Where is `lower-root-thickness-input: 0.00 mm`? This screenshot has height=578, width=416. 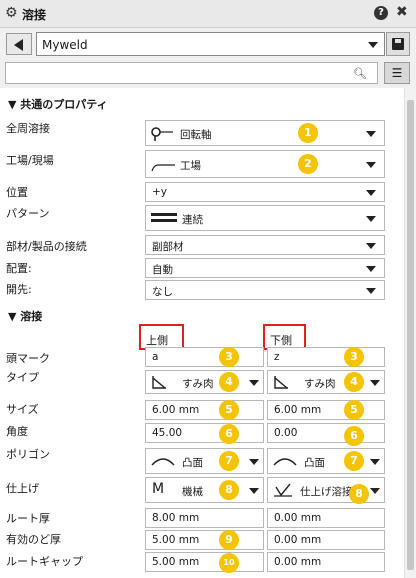
lower-root-thickness-input: 0.00 mm is located at coordinates (326, 518).